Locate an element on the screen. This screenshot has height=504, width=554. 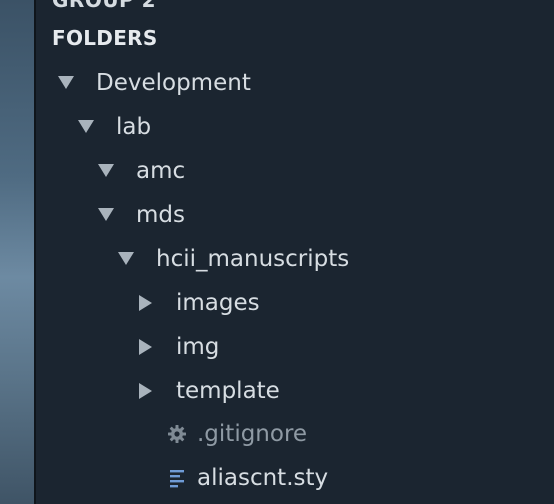
text-file-icon is located at coordinates (177, 478).